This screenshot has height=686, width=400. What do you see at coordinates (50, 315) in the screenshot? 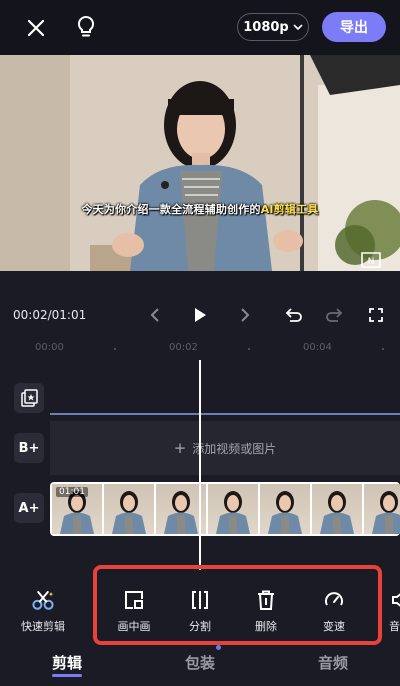
I see `playback-time: 00:02/01:01` at bounding box center [50, 315].